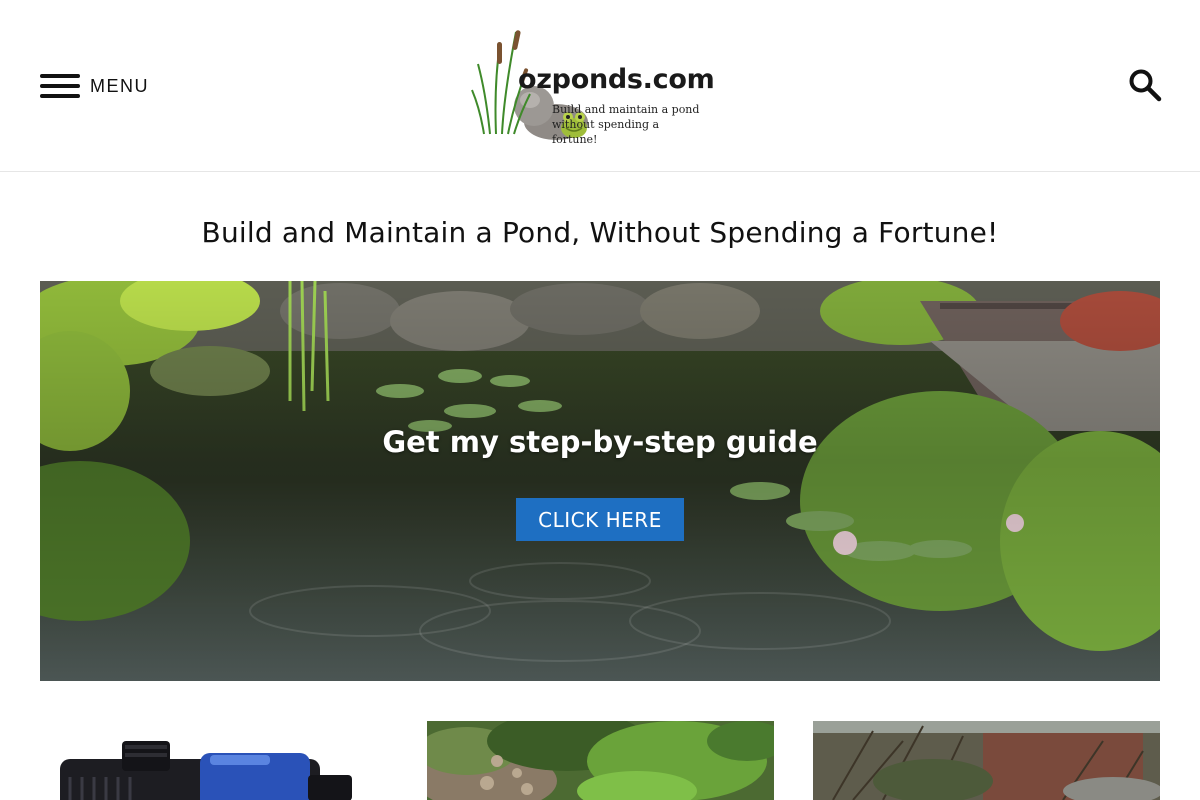 The height and width of the screenshot is (800, 1200). What do you see at coordinates (606, 132) in the screenshot?
I see `logo-tagline-line2: without spending a fortune!` at bounding box center [606, 132].